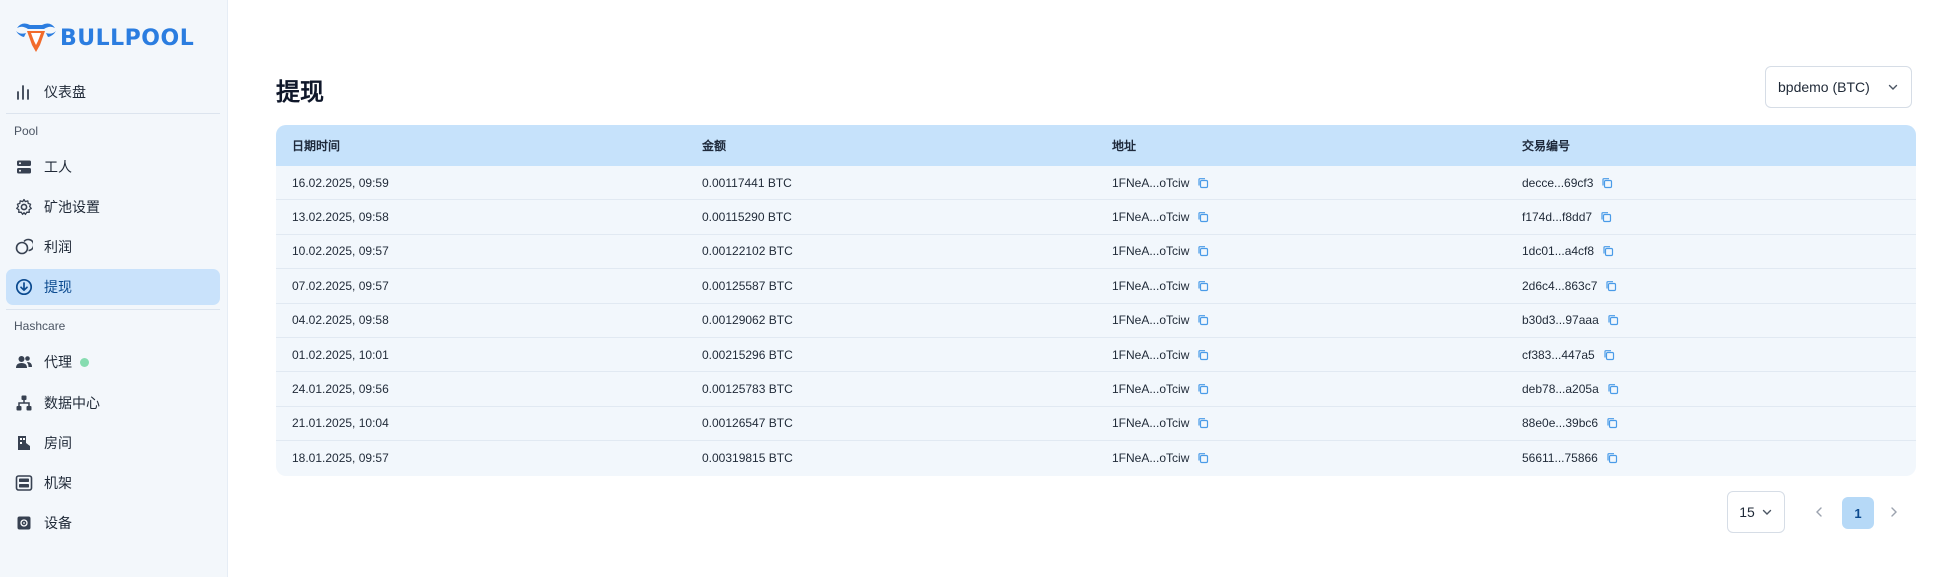  I want to click on cell-amount: 0.00126547 BTC, so click(891, 423).